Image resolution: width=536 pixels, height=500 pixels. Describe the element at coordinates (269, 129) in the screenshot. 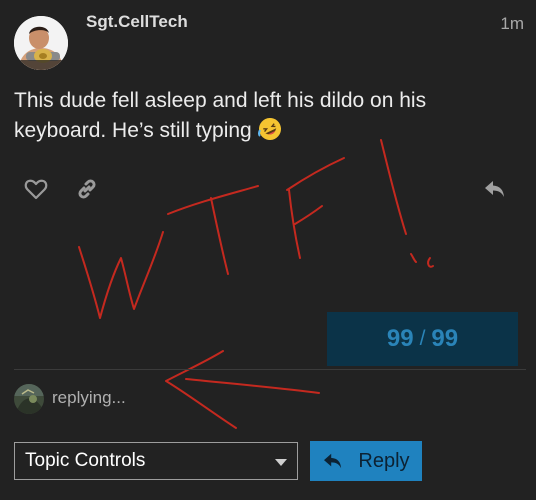

I see `rolling-on-the-floor-laughing-emoji-icon` at that location.